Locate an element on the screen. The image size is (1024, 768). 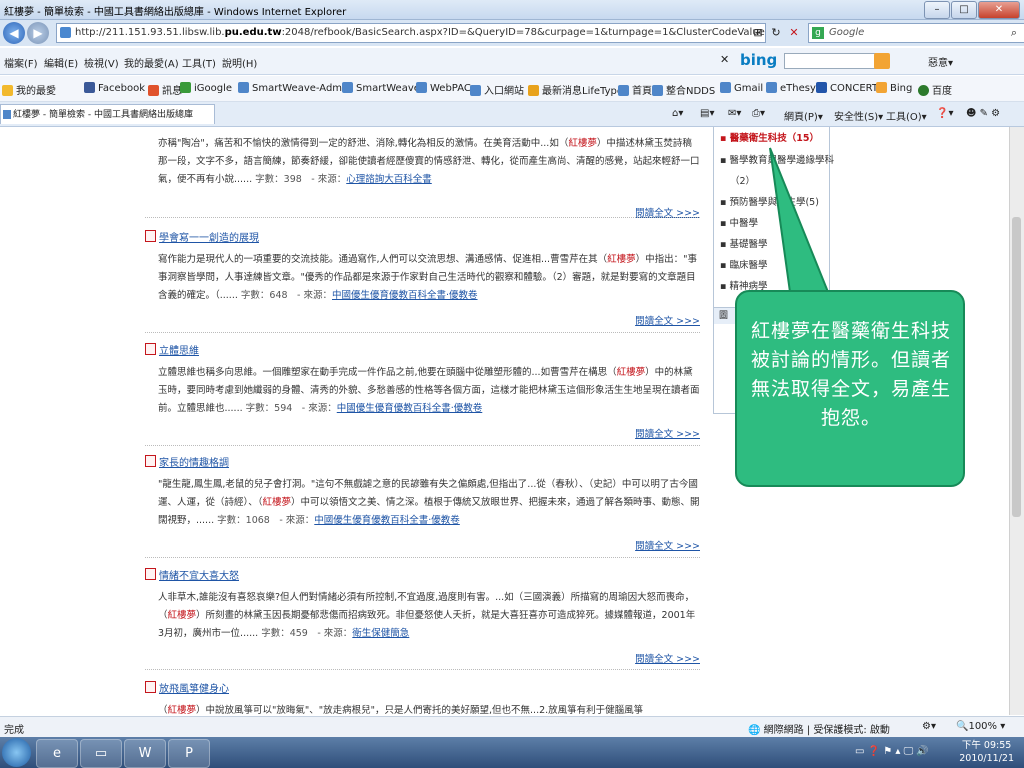
zoom-icon: ⚙▾ is located at coordinates (929, 726).